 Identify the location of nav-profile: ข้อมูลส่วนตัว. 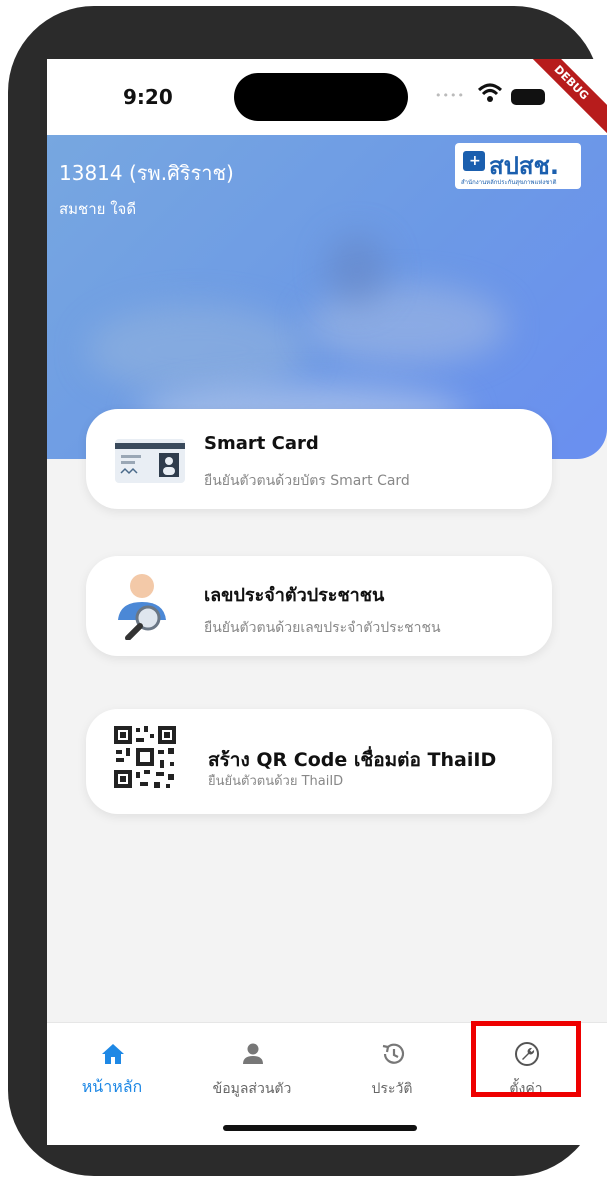
(252, 1068).